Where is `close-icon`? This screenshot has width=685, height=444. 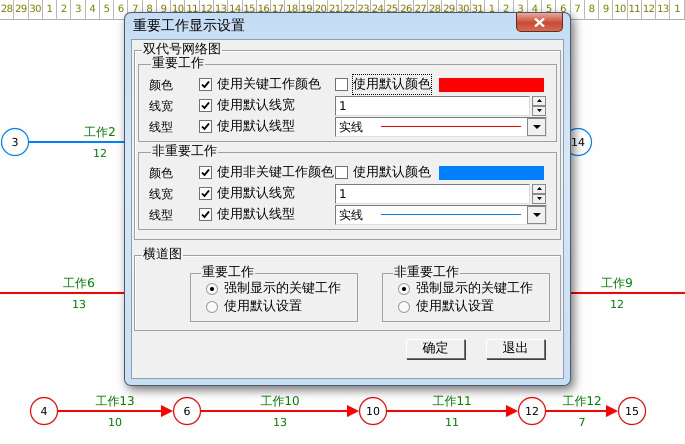 close-icon is located at coordinates (539, 22).